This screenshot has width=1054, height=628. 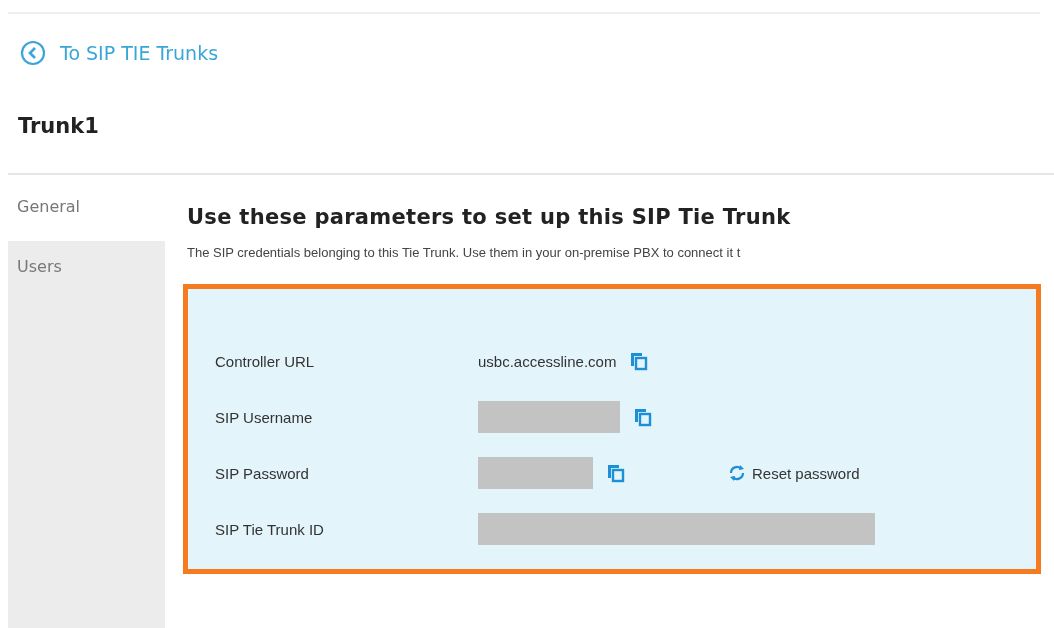 What do you see at coordinates (119, 53) in the screenshot?
I see `back-link: To SIP TIE Trunks` at bounding box center [119, 53].